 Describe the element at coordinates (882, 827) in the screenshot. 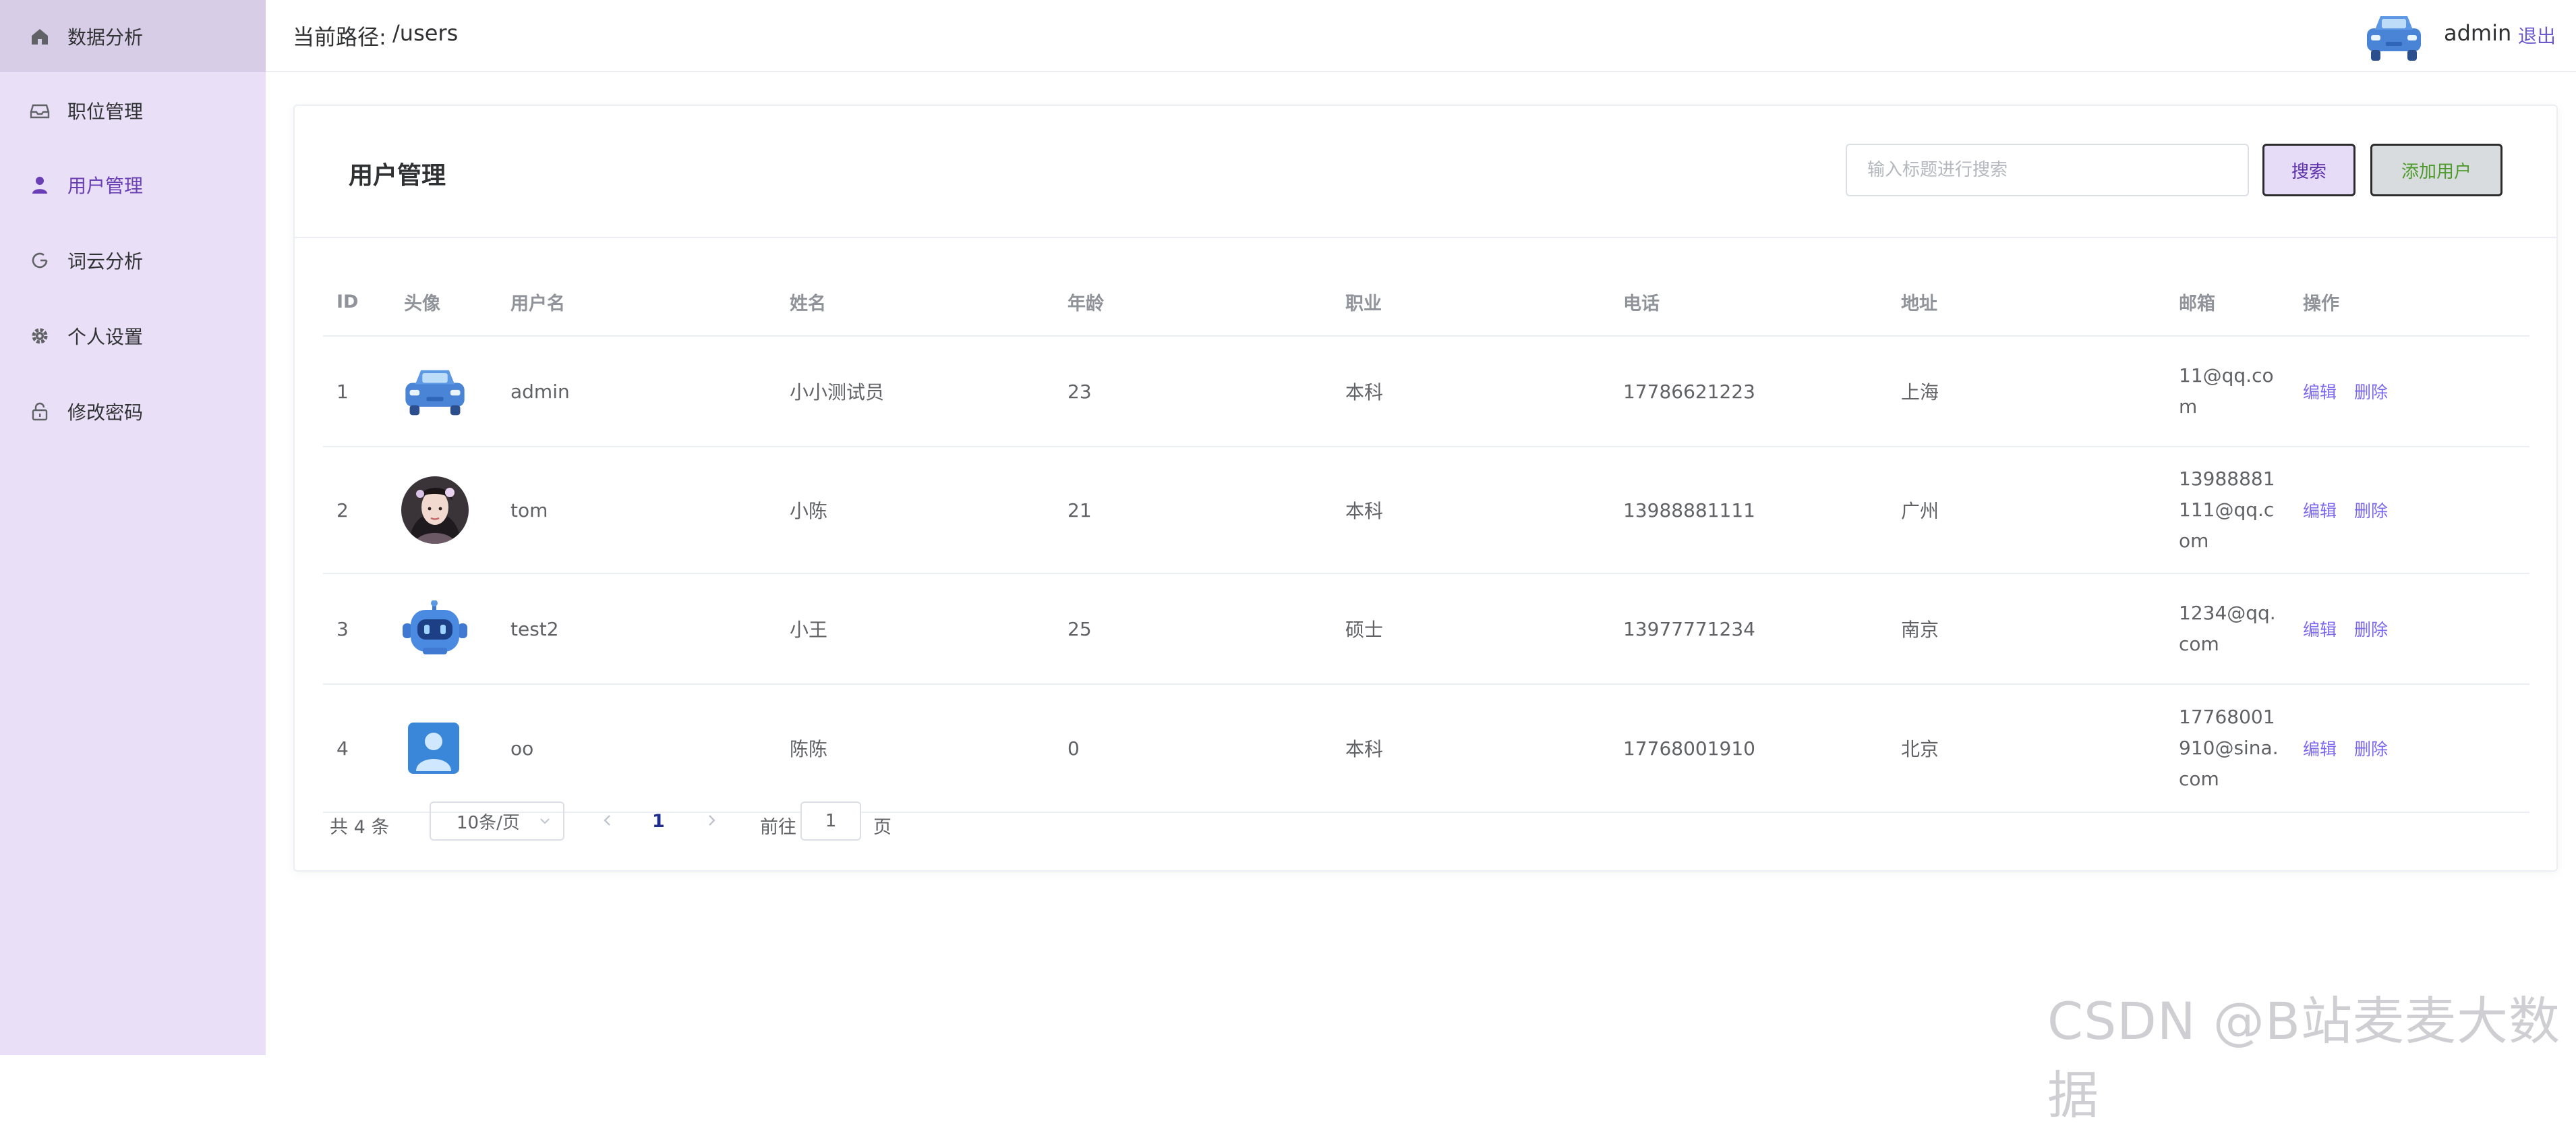

I see `pagination-page-suffix: 页` at that location.